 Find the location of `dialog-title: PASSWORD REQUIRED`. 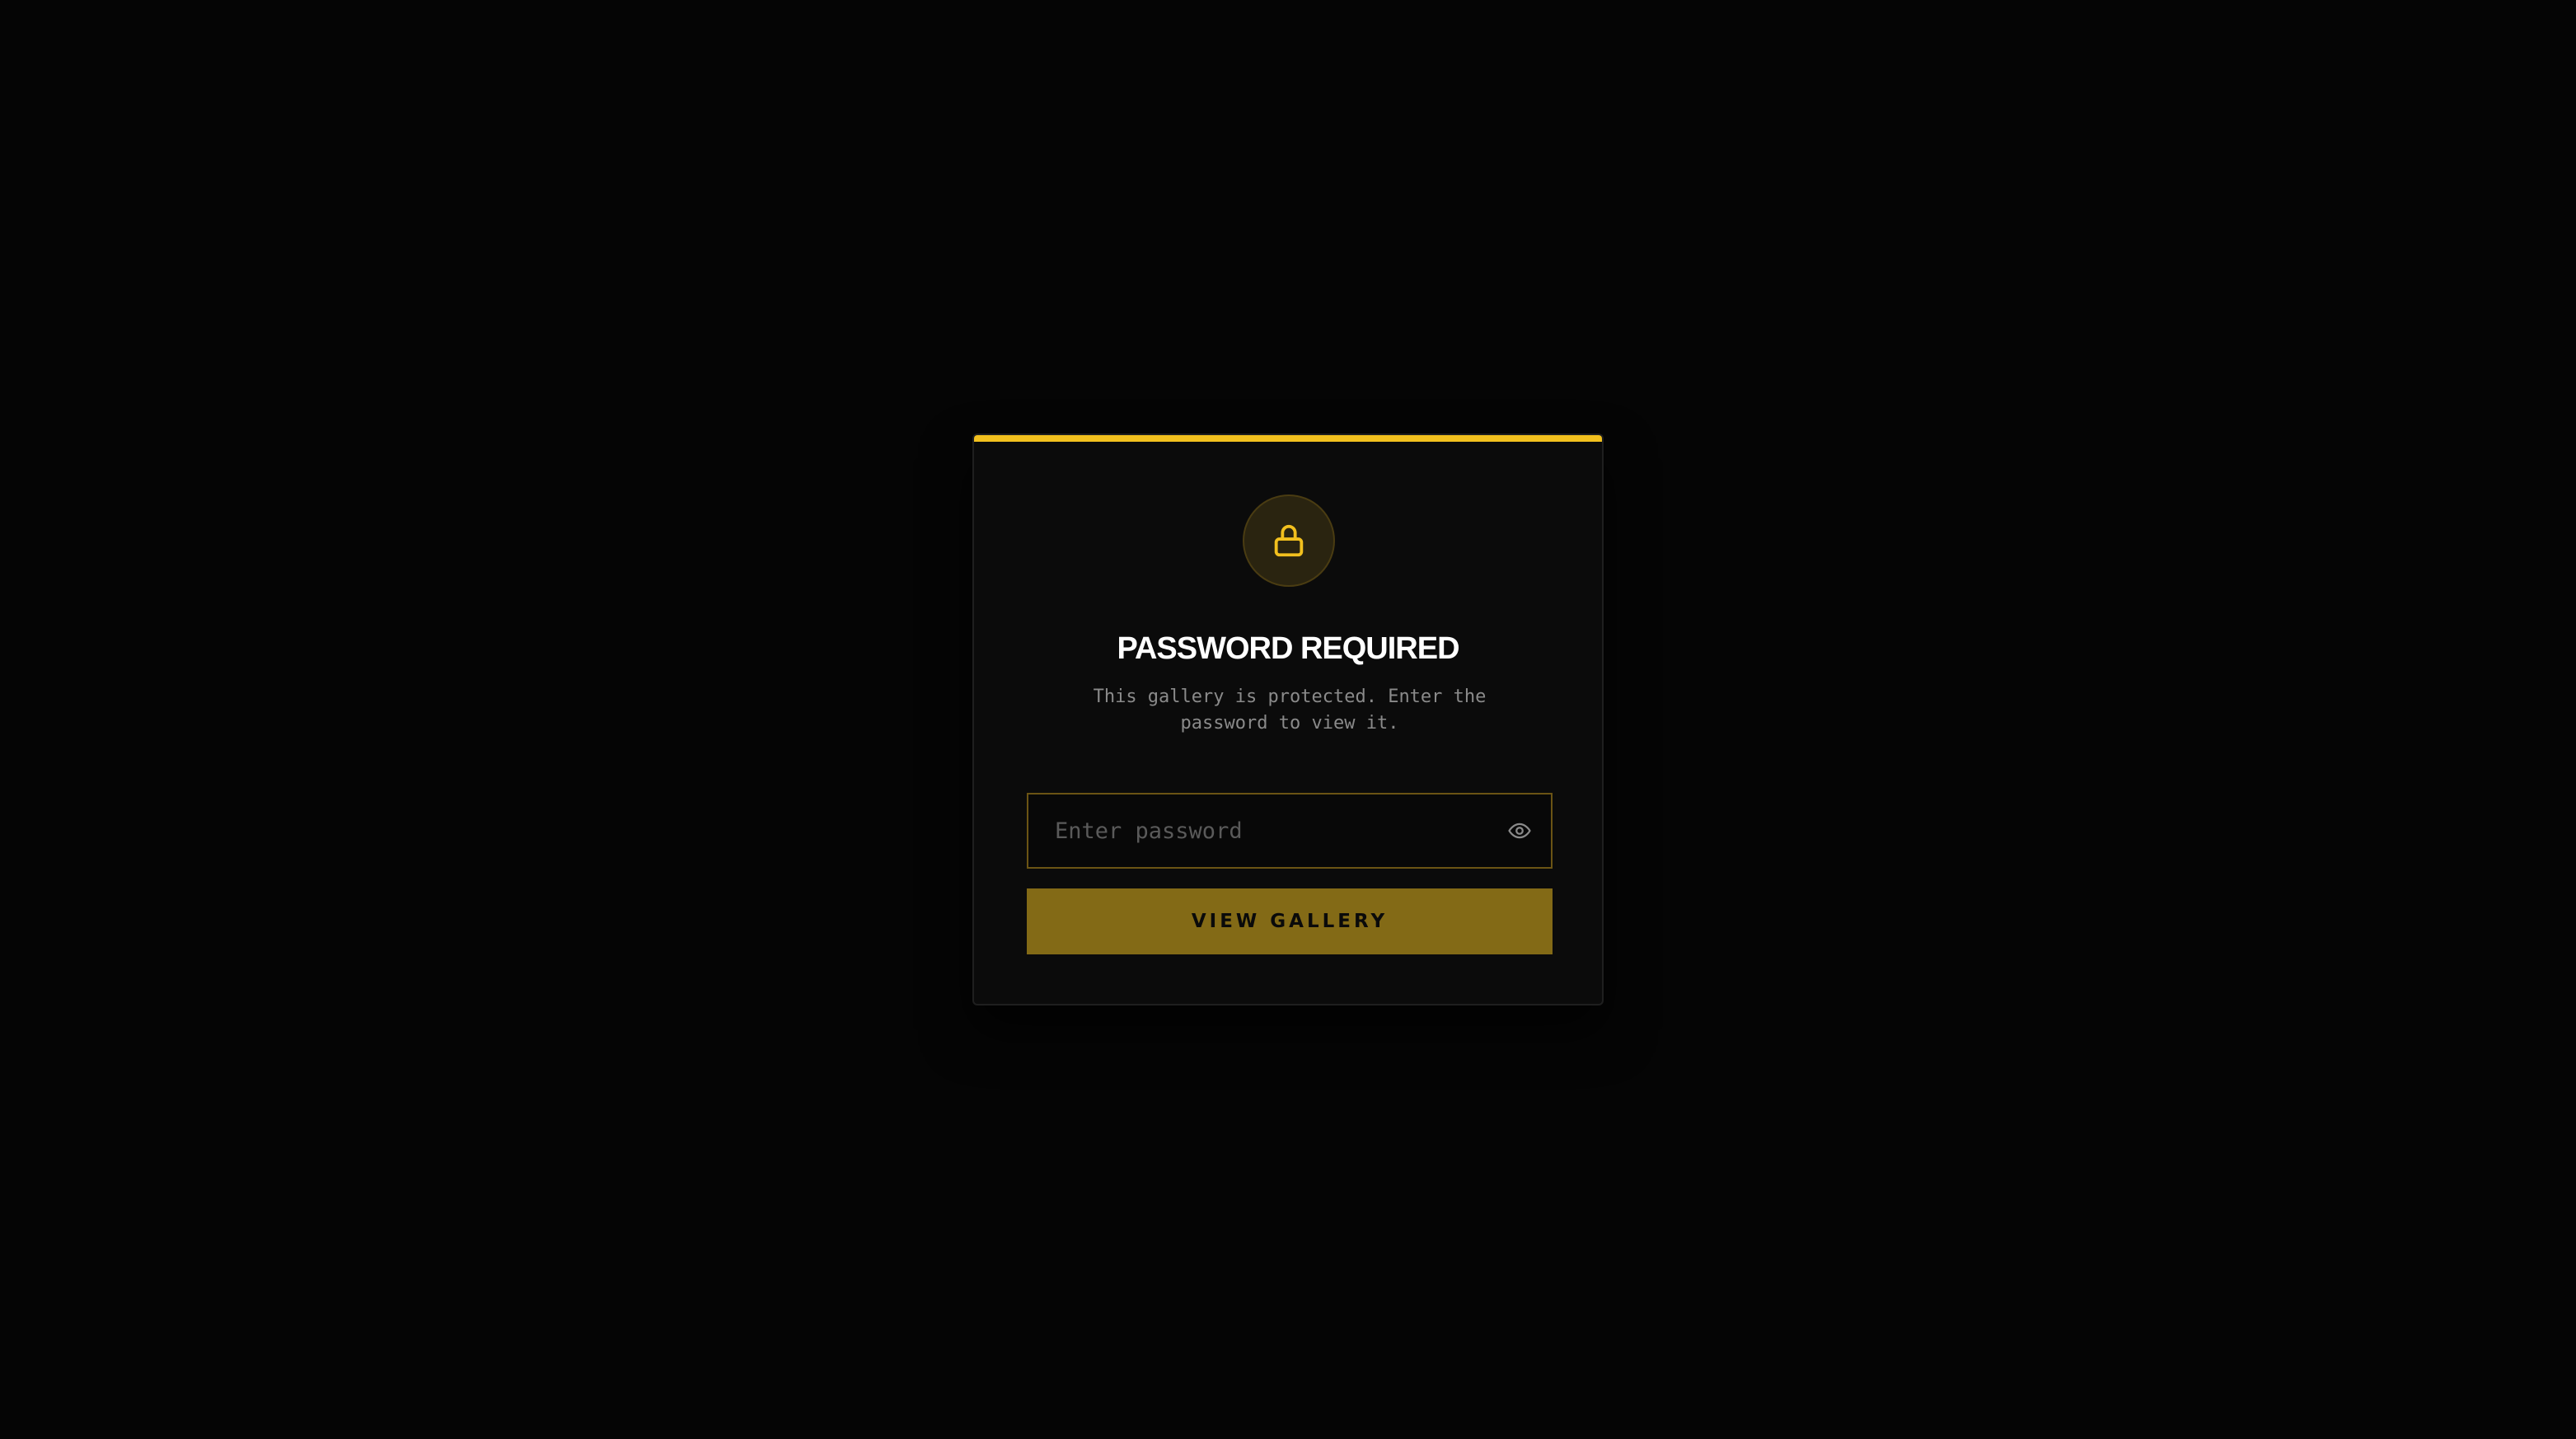

dialog-title: PASSWORD REQUIRED is located at coordinates (1288, 648).